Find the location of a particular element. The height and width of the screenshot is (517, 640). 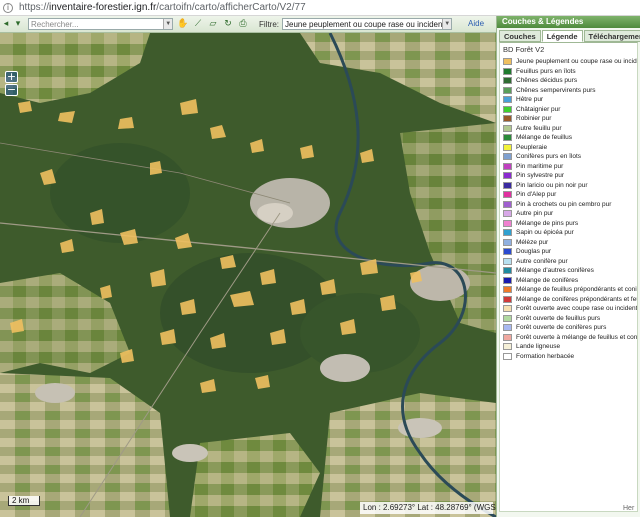

legend-item: Autre pin pur is located at coordinates (570, 214).